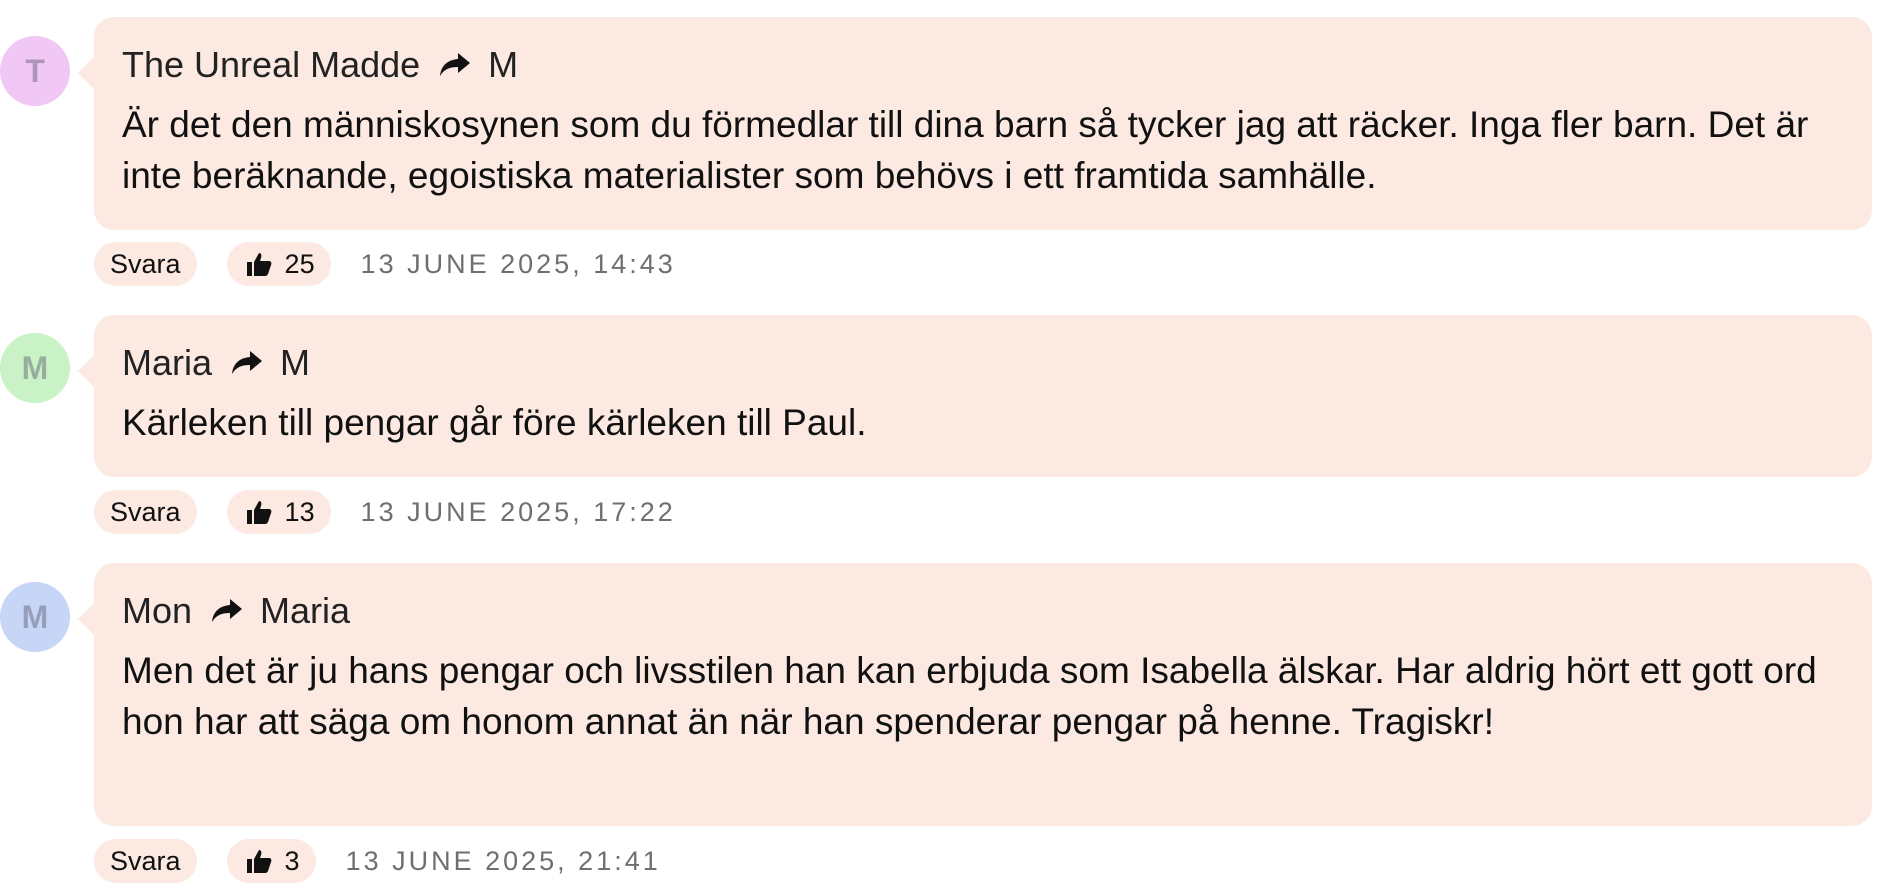 The height and width of the screenshot is (892, 1890). I want to click on author-line: The Unreal Madde M, so click(983, 65).